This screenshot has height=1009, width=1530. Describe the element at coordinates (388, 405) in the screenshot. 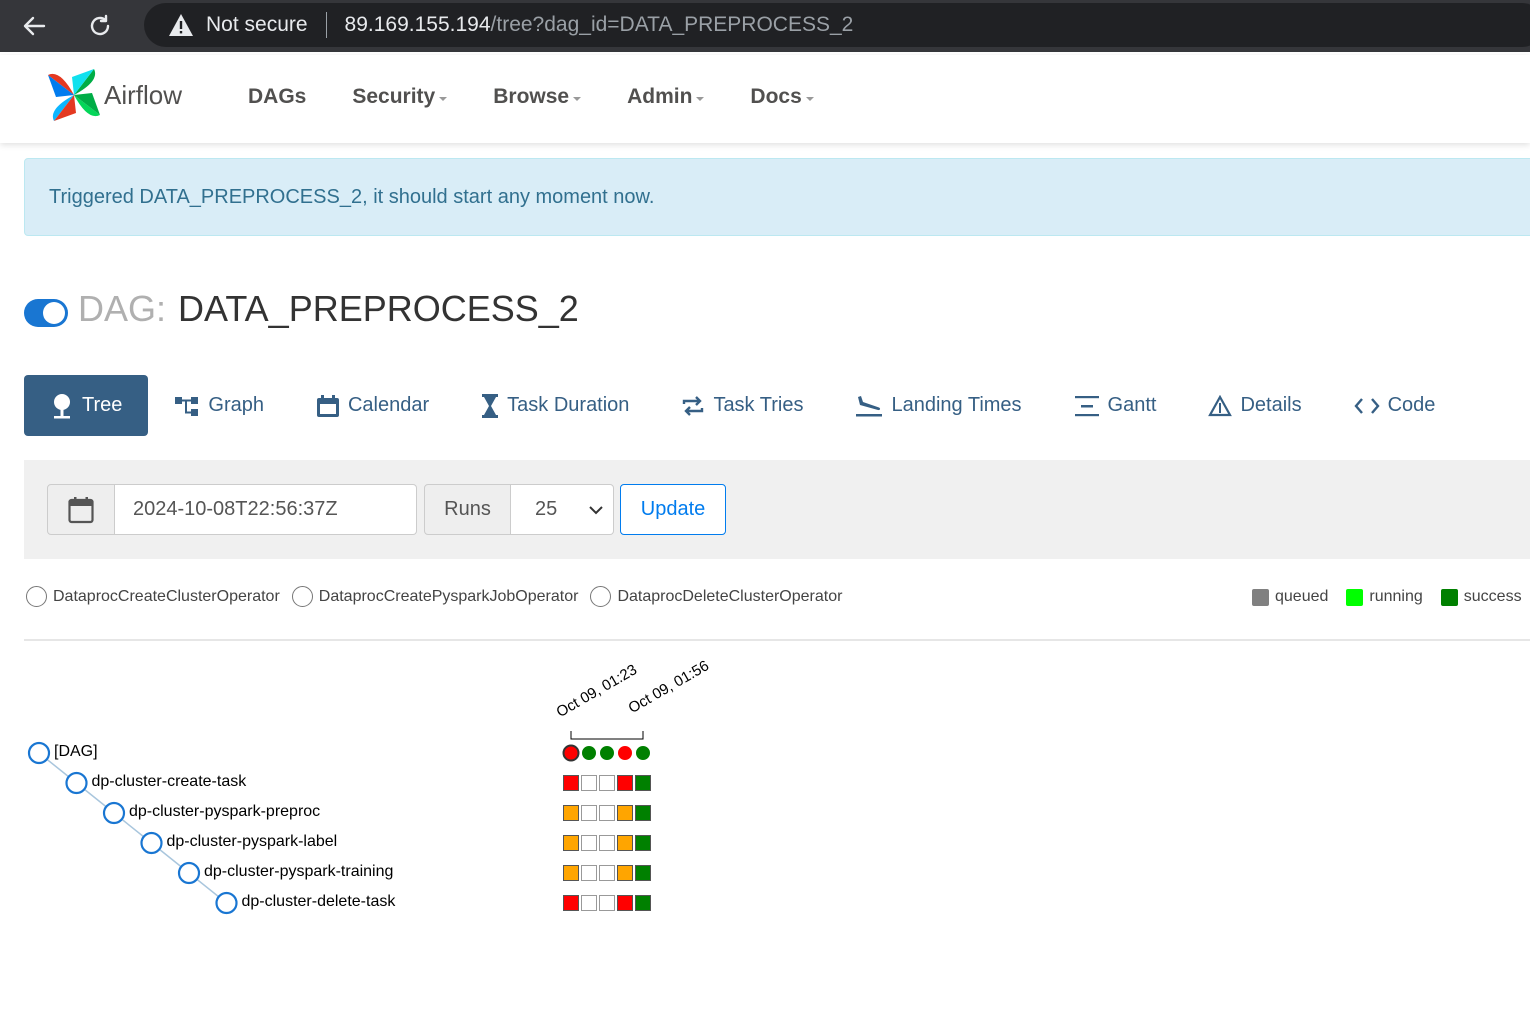

I see `tab-calendar-label: Calendar` at that location.